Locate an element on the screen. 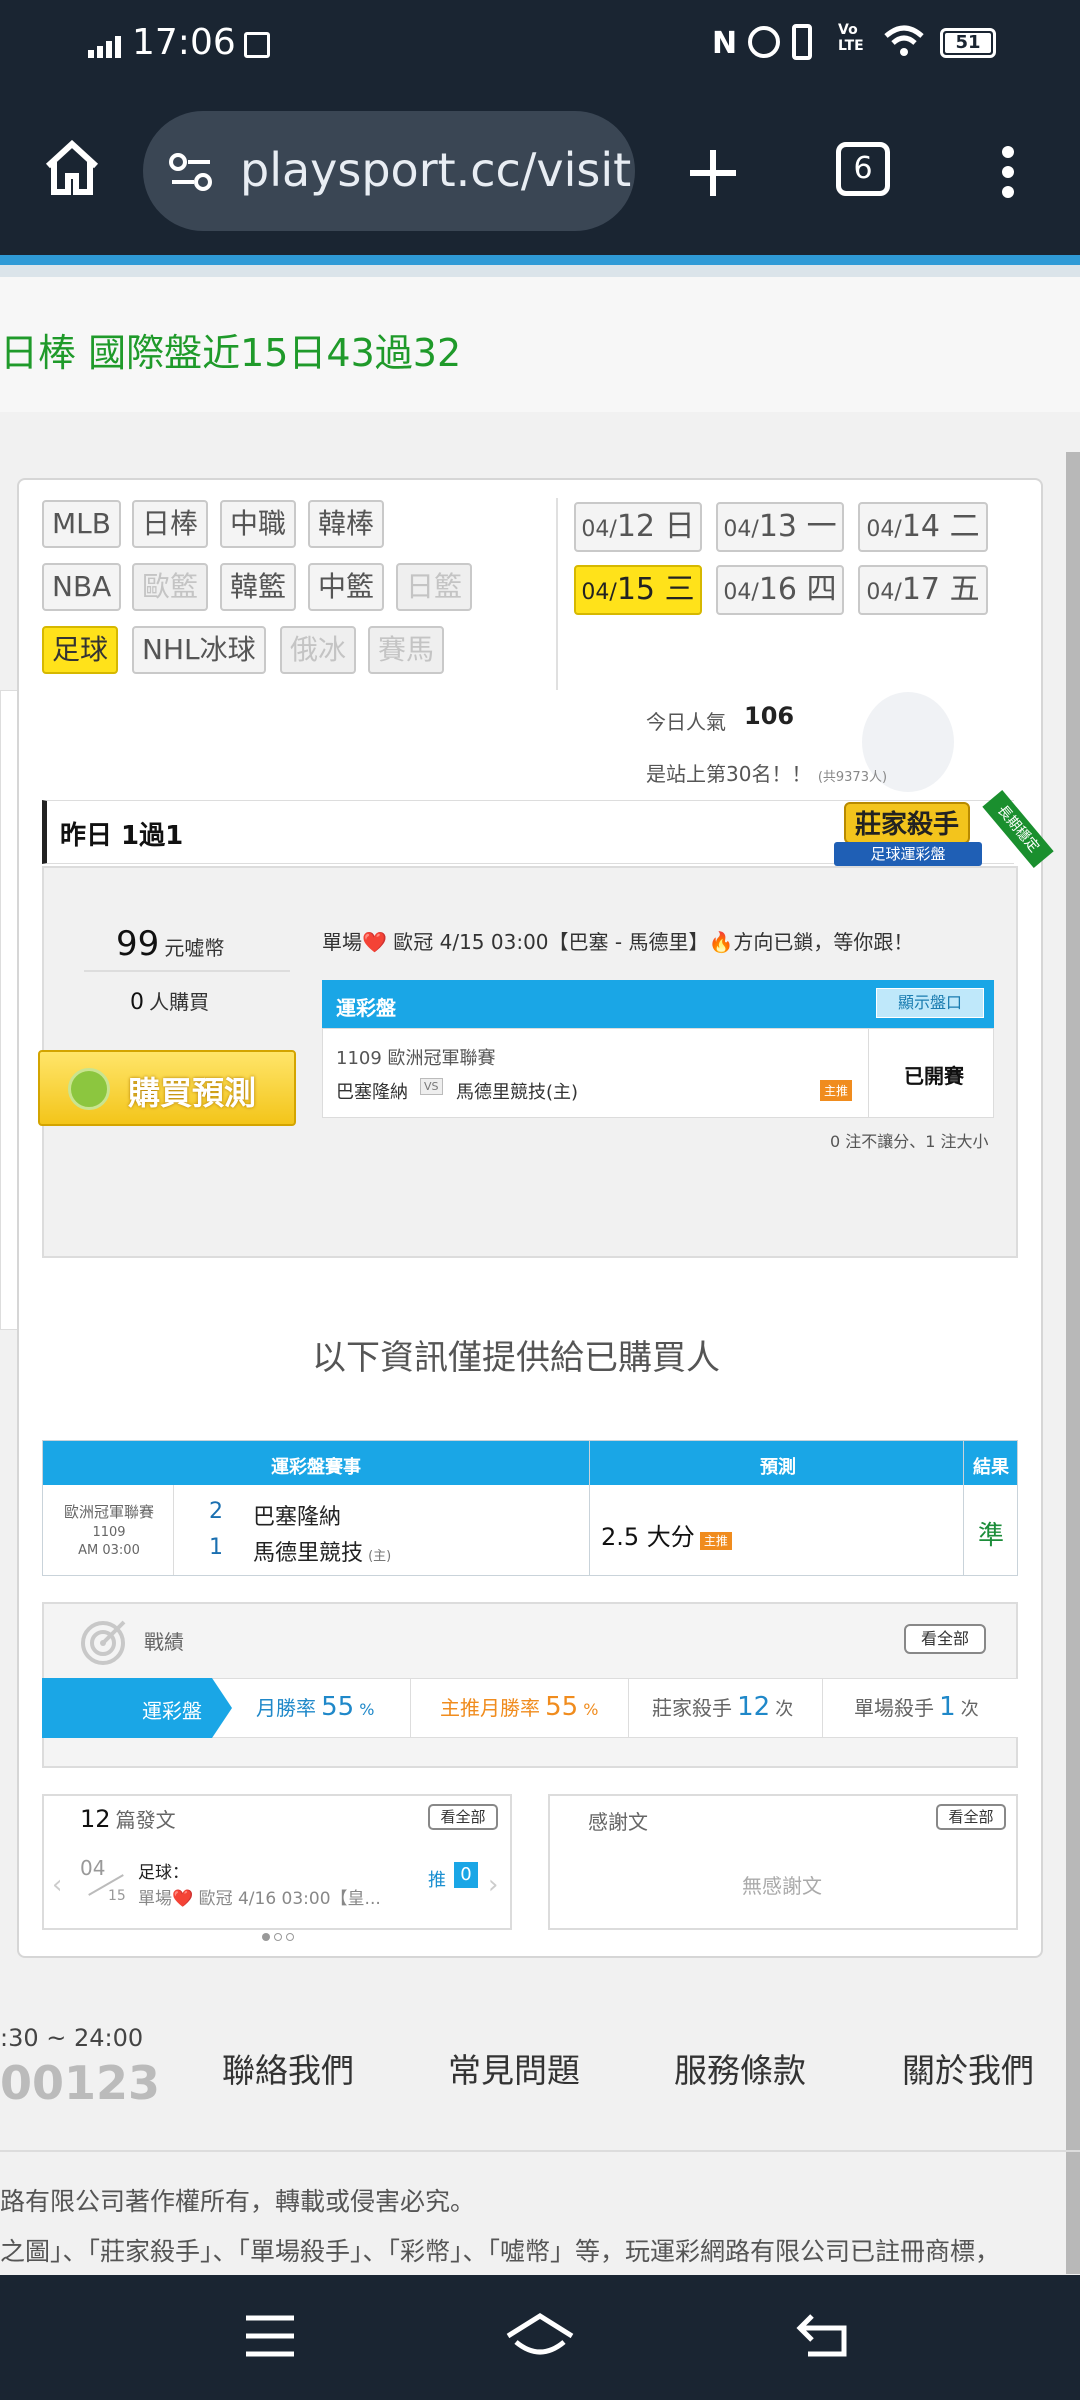  popularity-value: 106 is located at coordinates (769, 716).